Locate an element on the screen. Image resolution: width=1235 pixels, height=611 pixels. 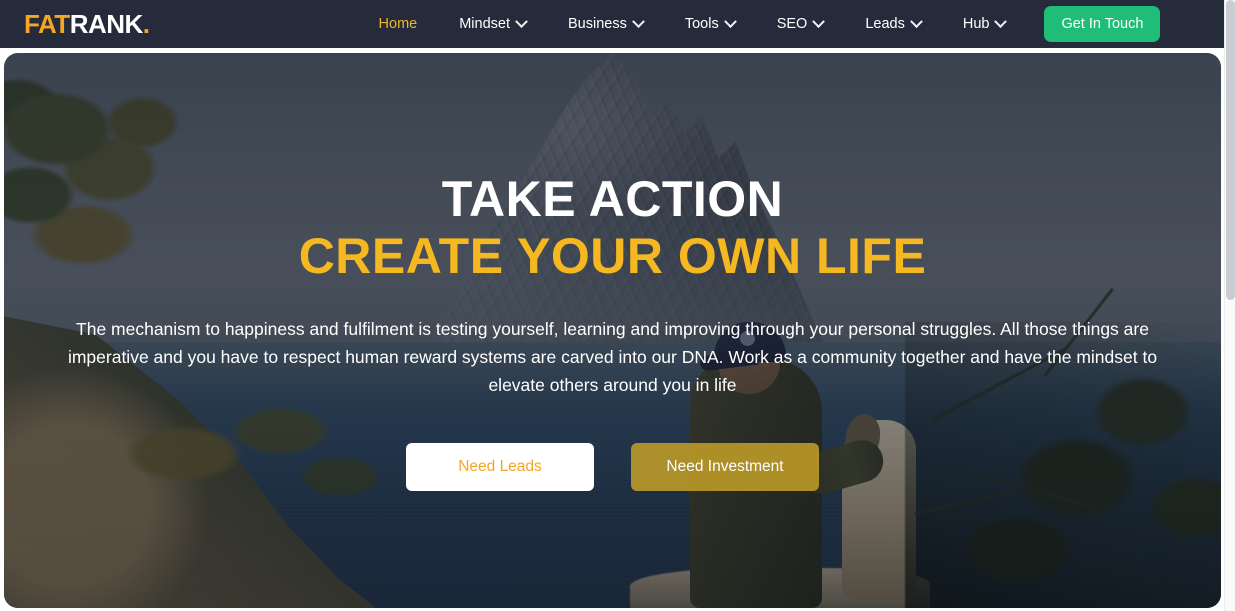
nav-item-mindset: Mindset is located at coordinates (492, 24).